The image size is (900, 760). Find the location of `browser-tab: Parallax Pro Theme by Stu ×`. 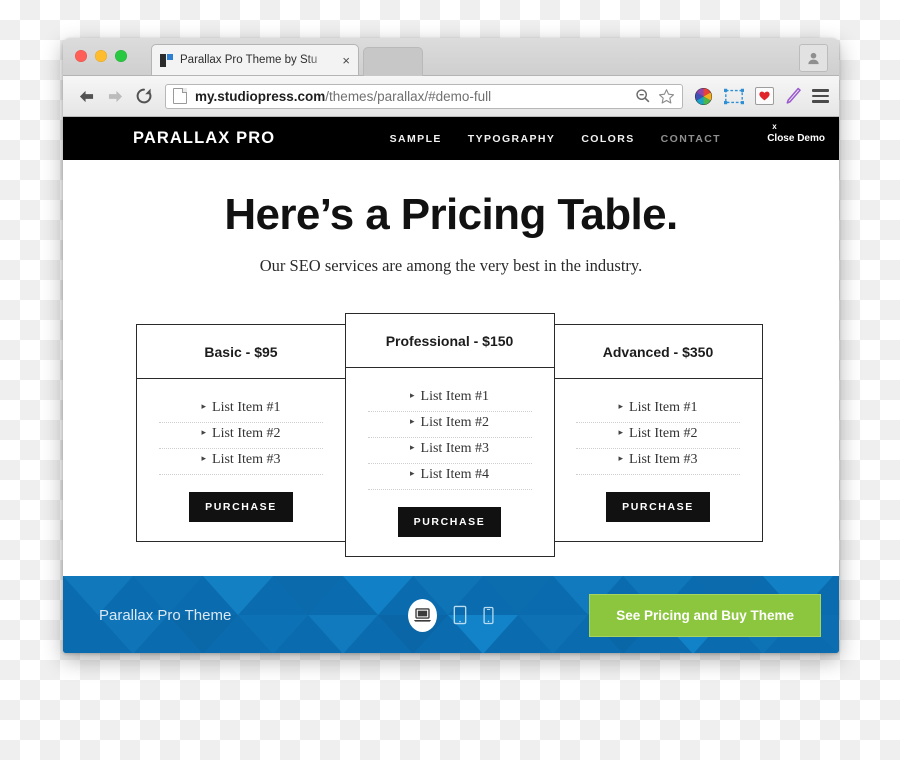

browser-tab: Parallax Pro Theme by Stu × is located at coordinates (255, 59).